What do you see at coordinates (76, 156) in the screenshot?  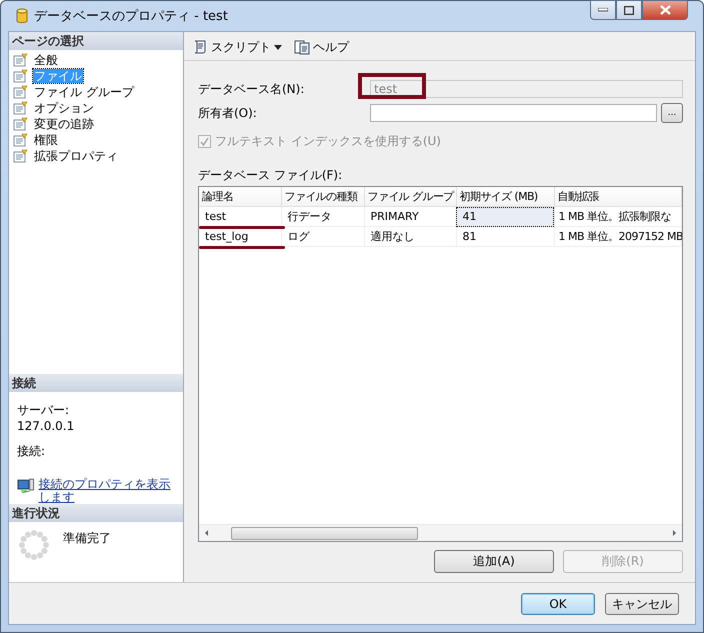 I see `page-list-item: 拡張プロパティ` at bounding box center [76, 156].